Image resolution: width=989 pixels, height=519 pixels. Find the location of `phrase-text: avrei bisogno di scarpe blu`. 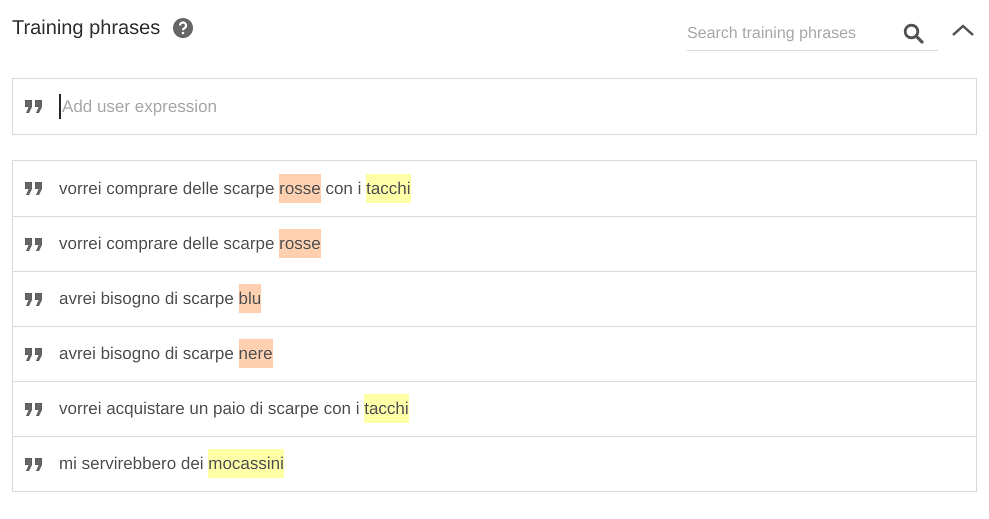

phrase-text: avrei bisogno di scarpe blu is located at coordinates (160, 299).